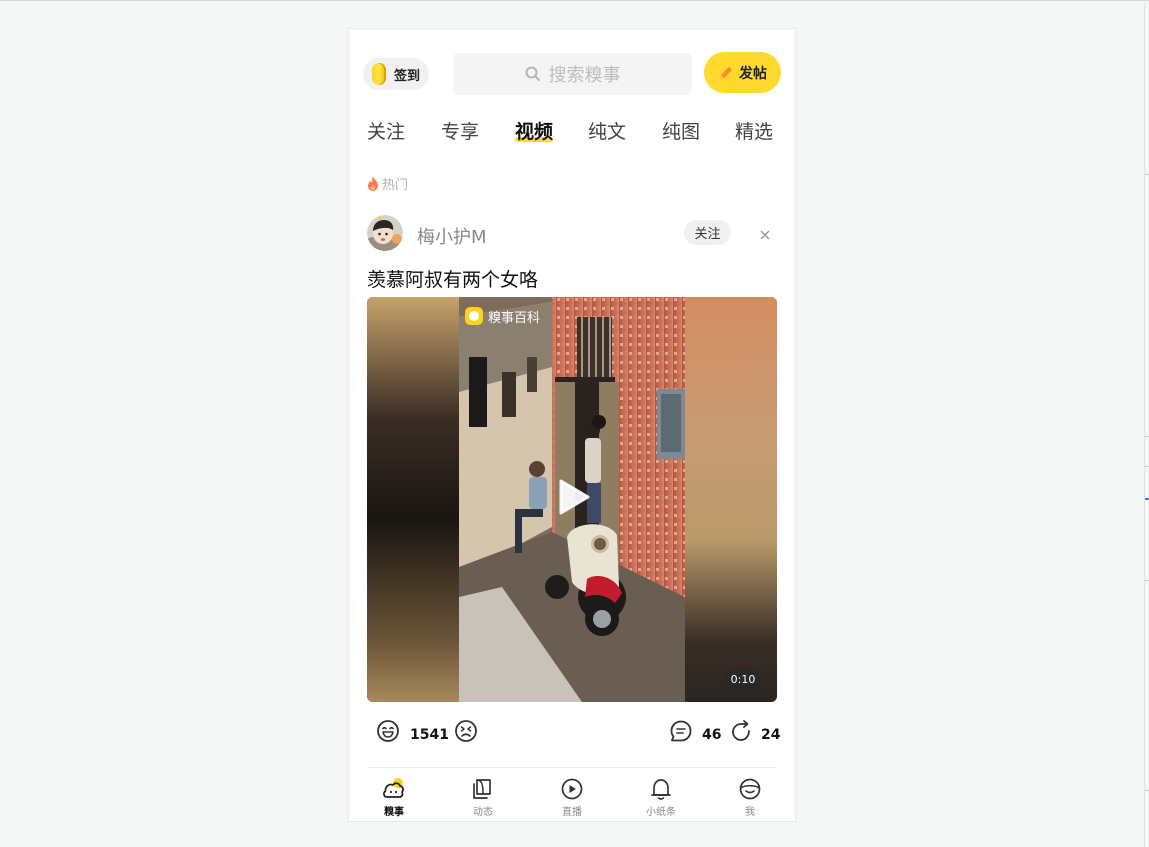 This screenshot has height=847, width=1149. Describe the element at coordinates (532, 73) in the screenshot. I see `search-icon` at that location.